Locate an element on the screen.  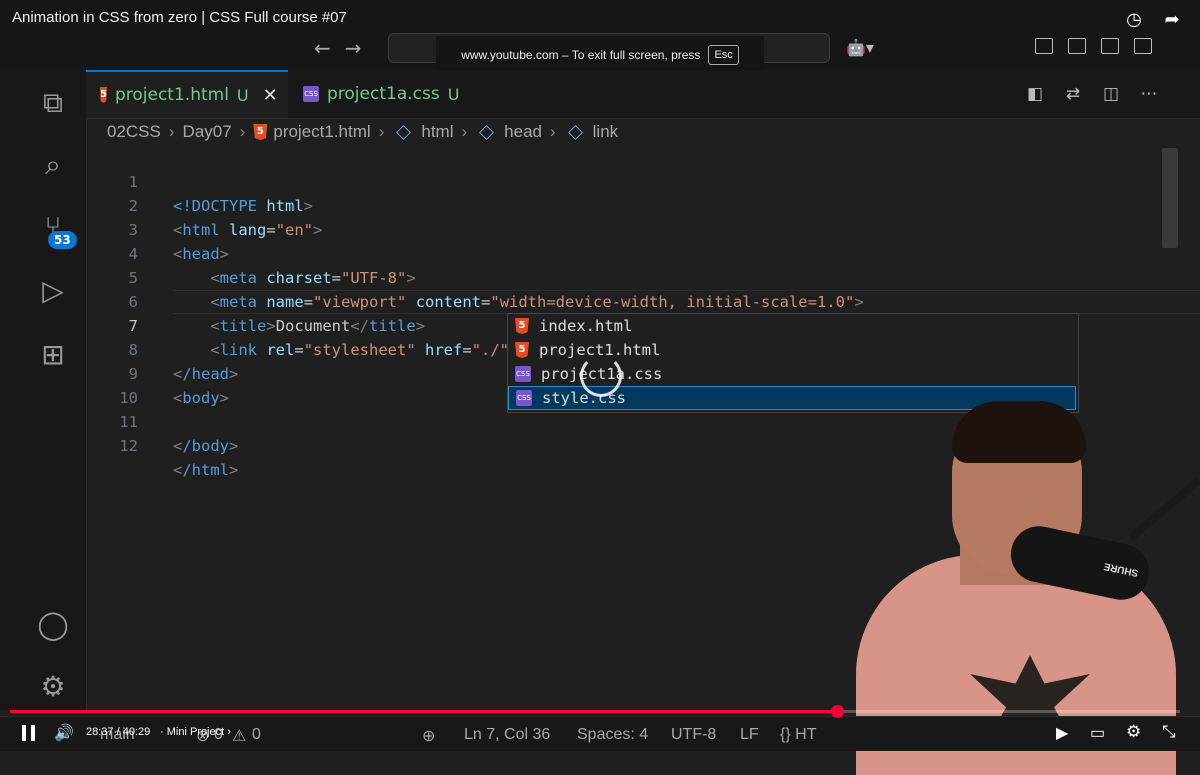
code-line: 11 </body> is located at coordinates (162, 420).